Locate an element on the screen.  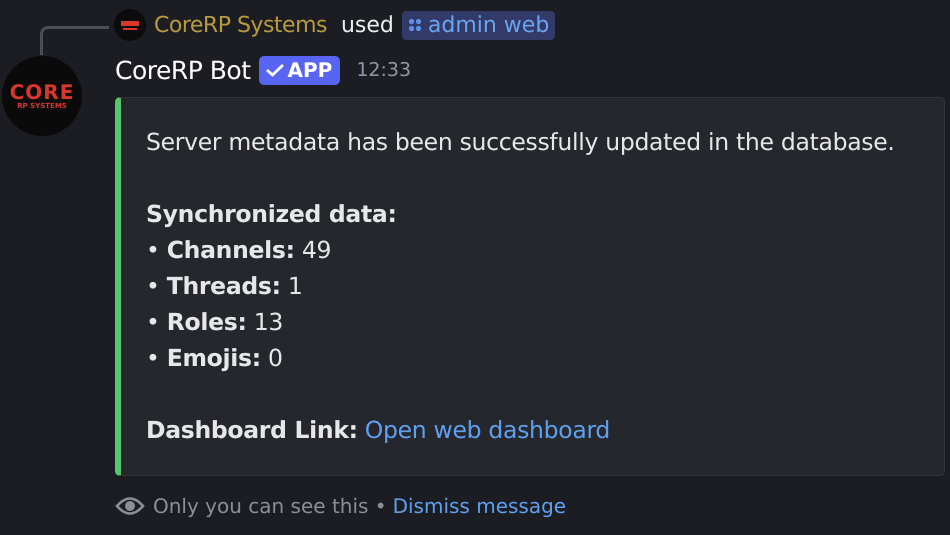
dashboard-link: Open web dashboard is located at coordinates (487, 430).